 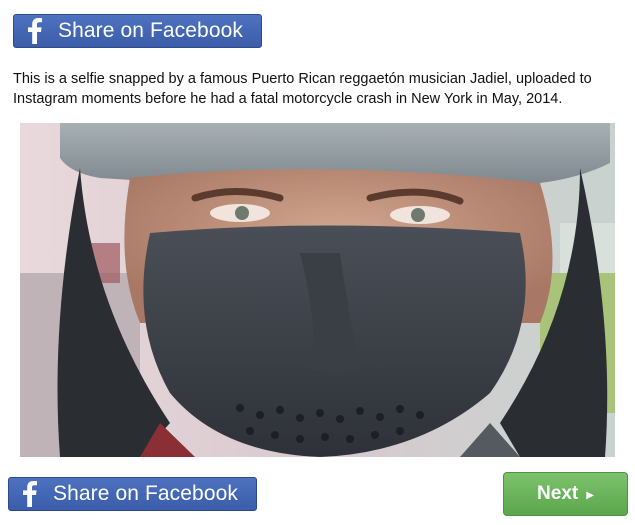 I want to click on next-button-label: Next, so click(x=558, y=493).